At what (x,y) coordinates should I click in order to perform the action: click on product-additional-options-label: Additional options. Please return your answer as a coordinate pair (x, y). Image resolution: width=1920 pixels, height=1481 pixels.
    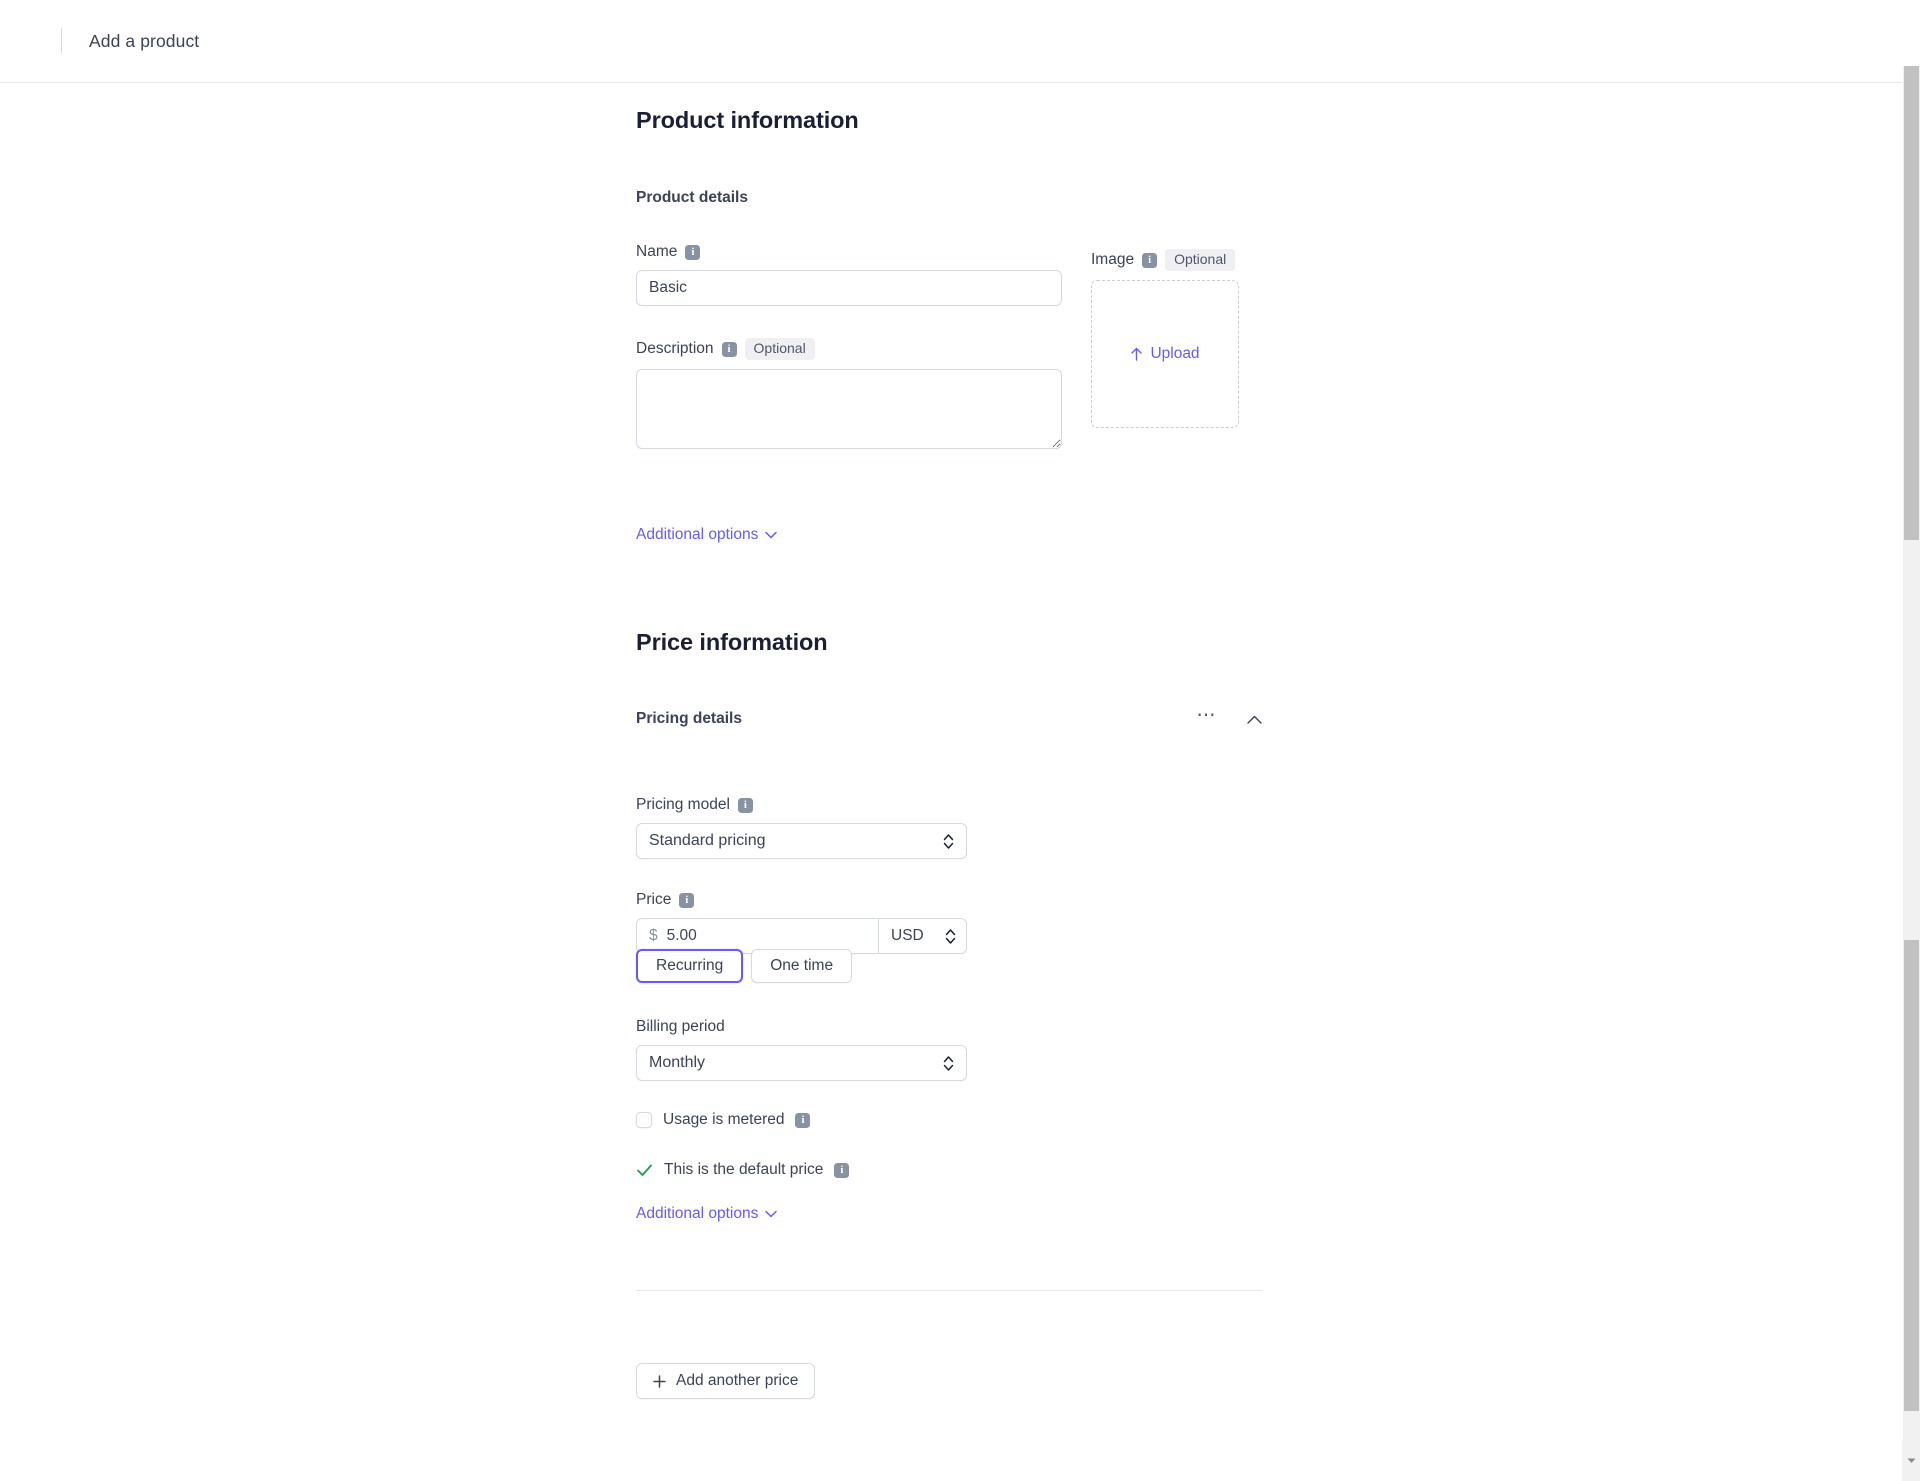
    Looking at the image, I should click on (697, 534).